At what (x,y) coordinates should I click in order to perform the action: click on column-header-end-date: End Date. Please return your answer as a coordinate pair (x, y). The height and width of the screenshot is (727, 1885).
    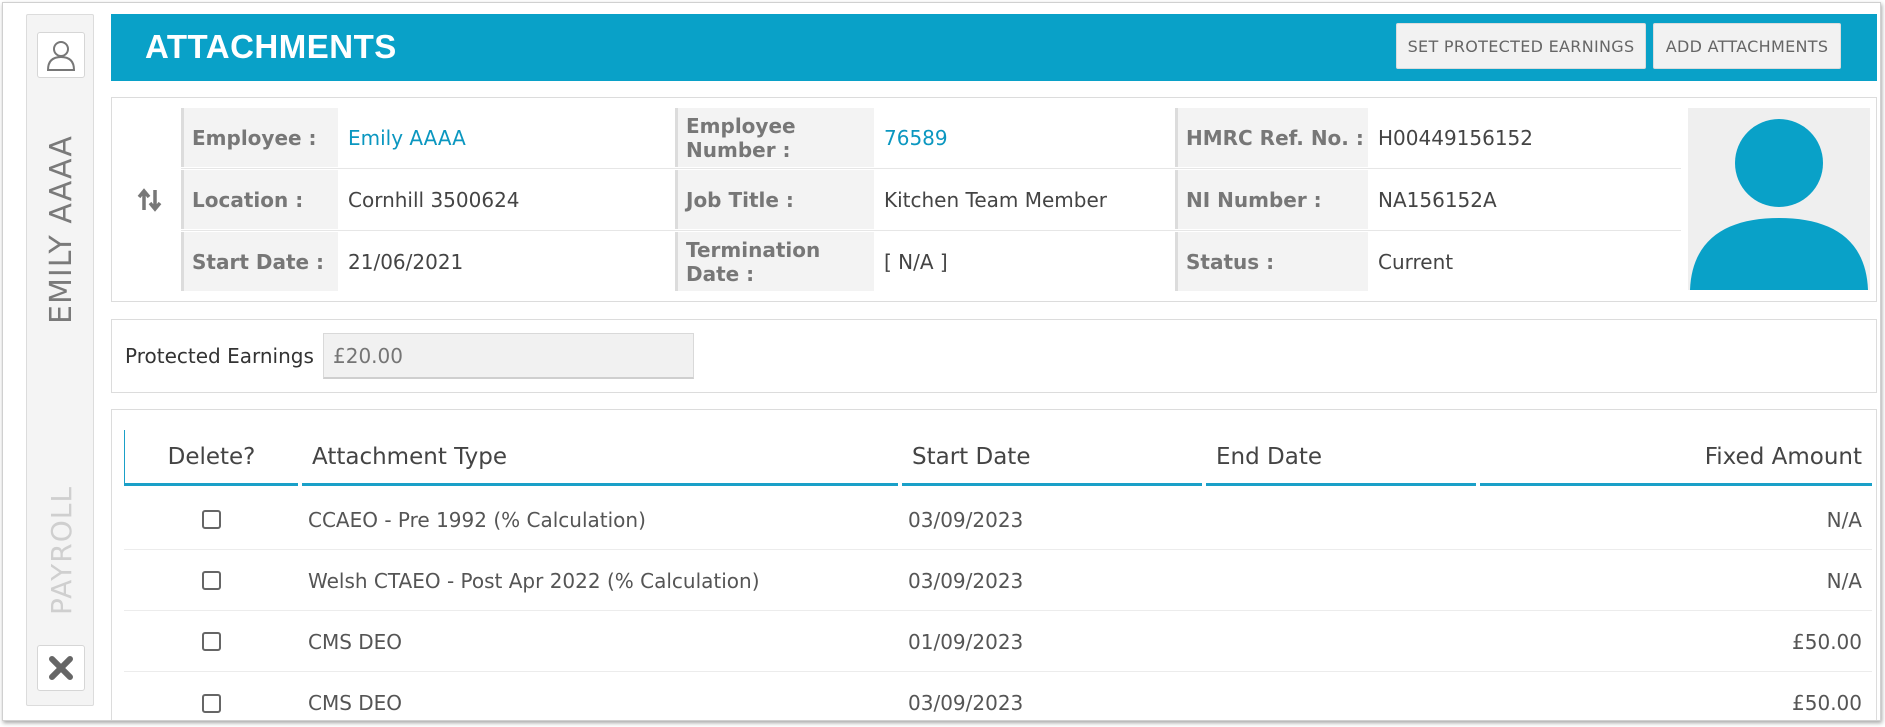
    Looking at the image, I should click on (1341, 458).